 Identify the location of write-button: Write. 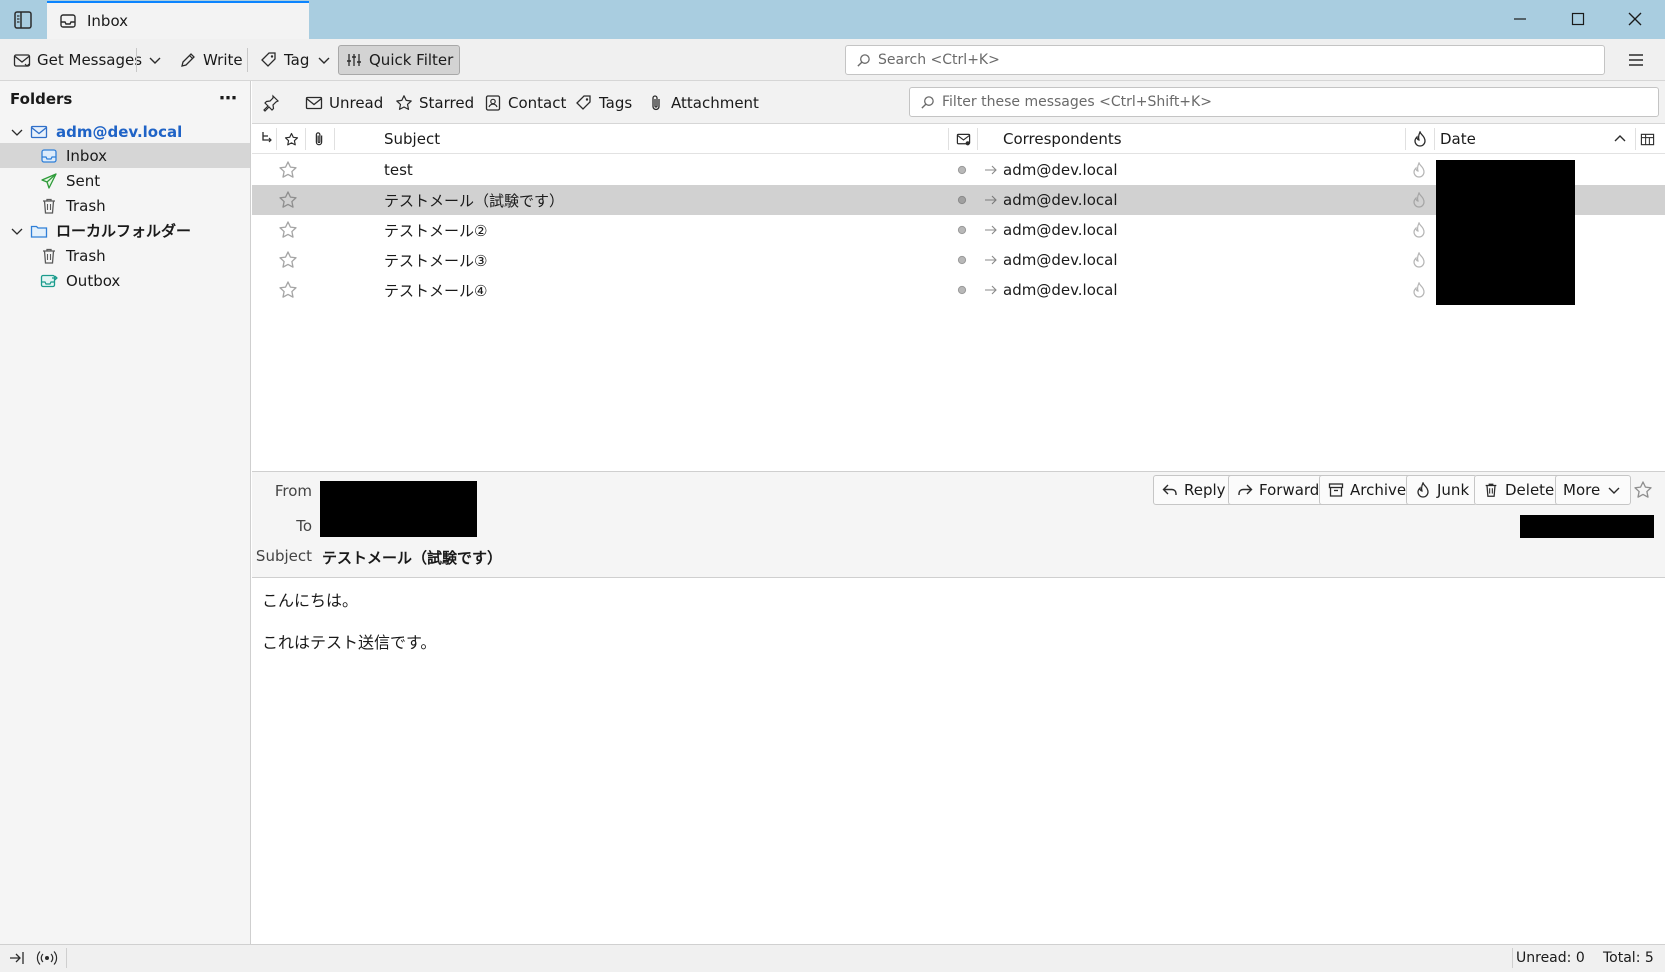
(211, 60).